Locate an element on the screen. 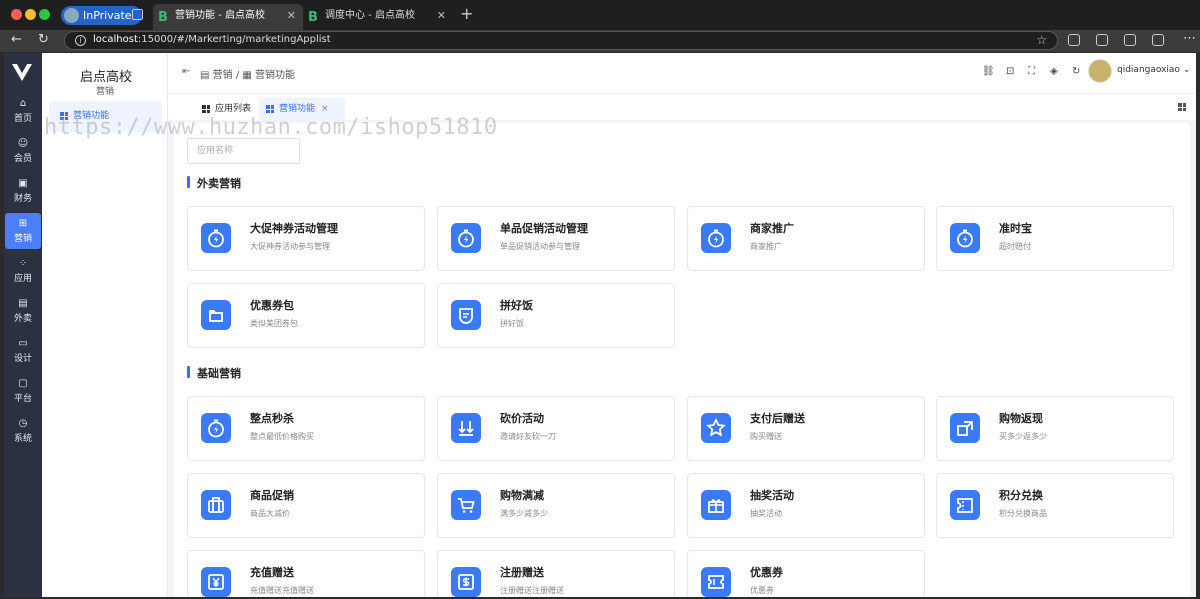 This screenshot has height=599, width=1200. window-minimize-button is located at coordinates (30, 14).